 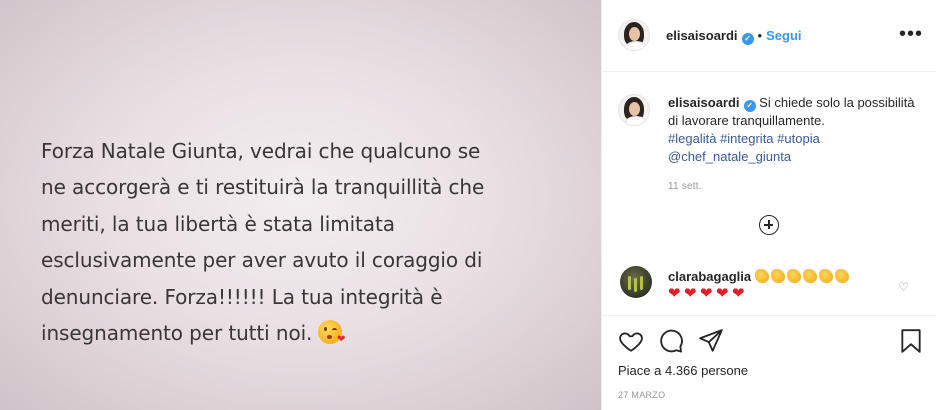 What do you see at coordinates (636, 282) in the screenshot?
I see `commenter-avatar` at bounding box center [636, 282].